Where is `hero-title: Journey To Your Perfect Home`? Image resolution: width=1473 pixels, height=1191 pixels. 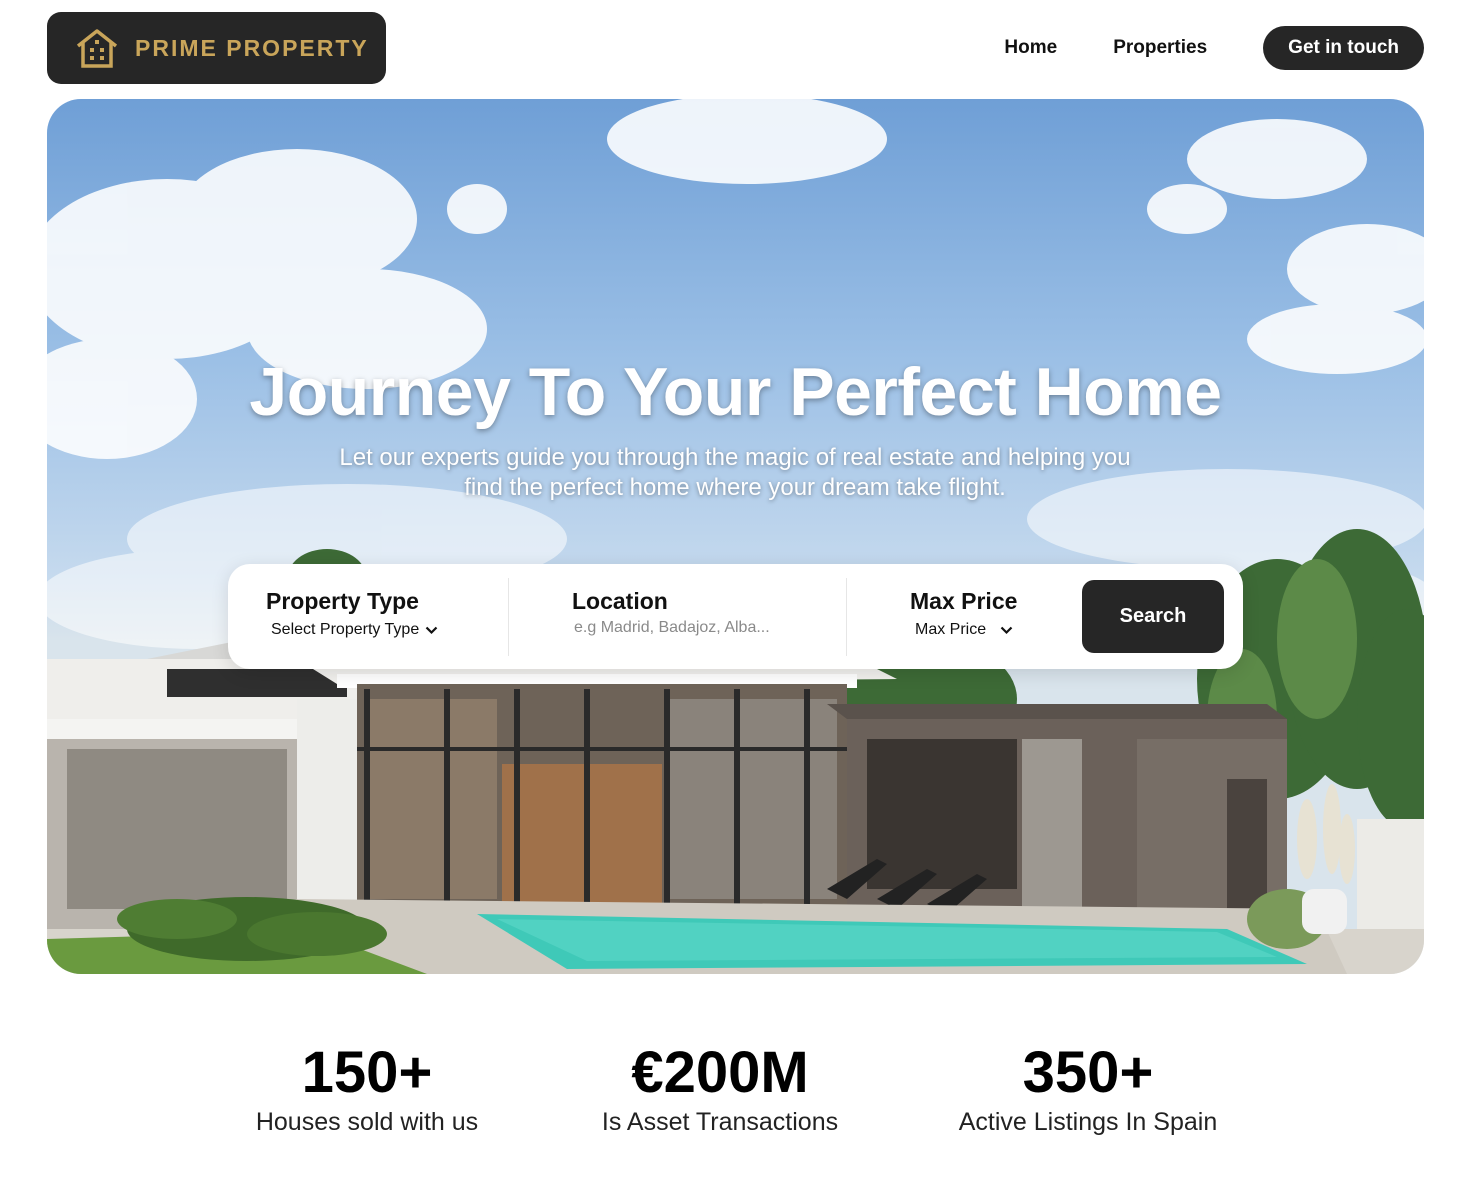 hero-title: Journey To Your Perfect Home is located at coordinates (735, 392).